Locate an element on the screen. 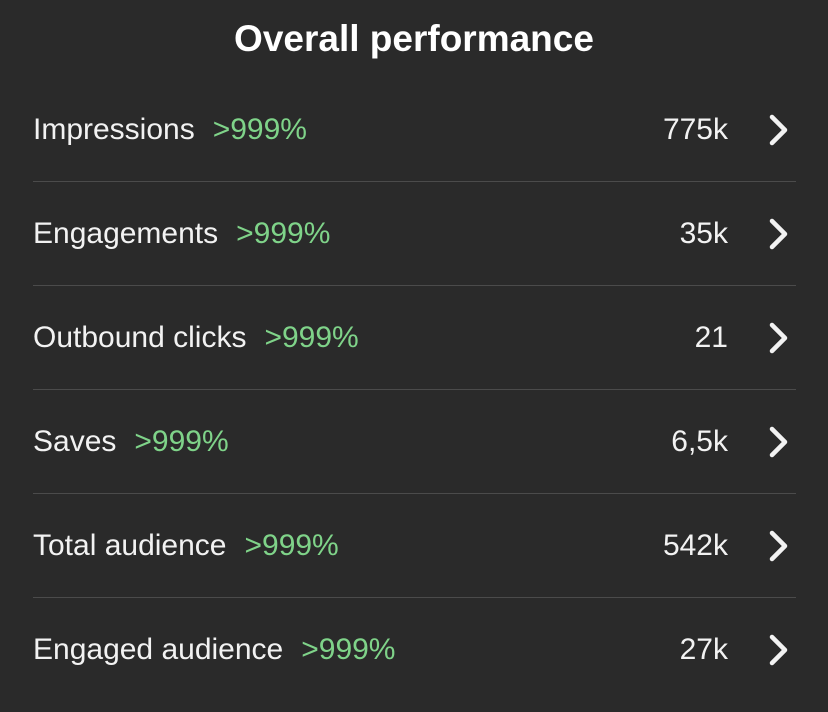  metric-value: 6,5k is located at coordinates (699, 441).